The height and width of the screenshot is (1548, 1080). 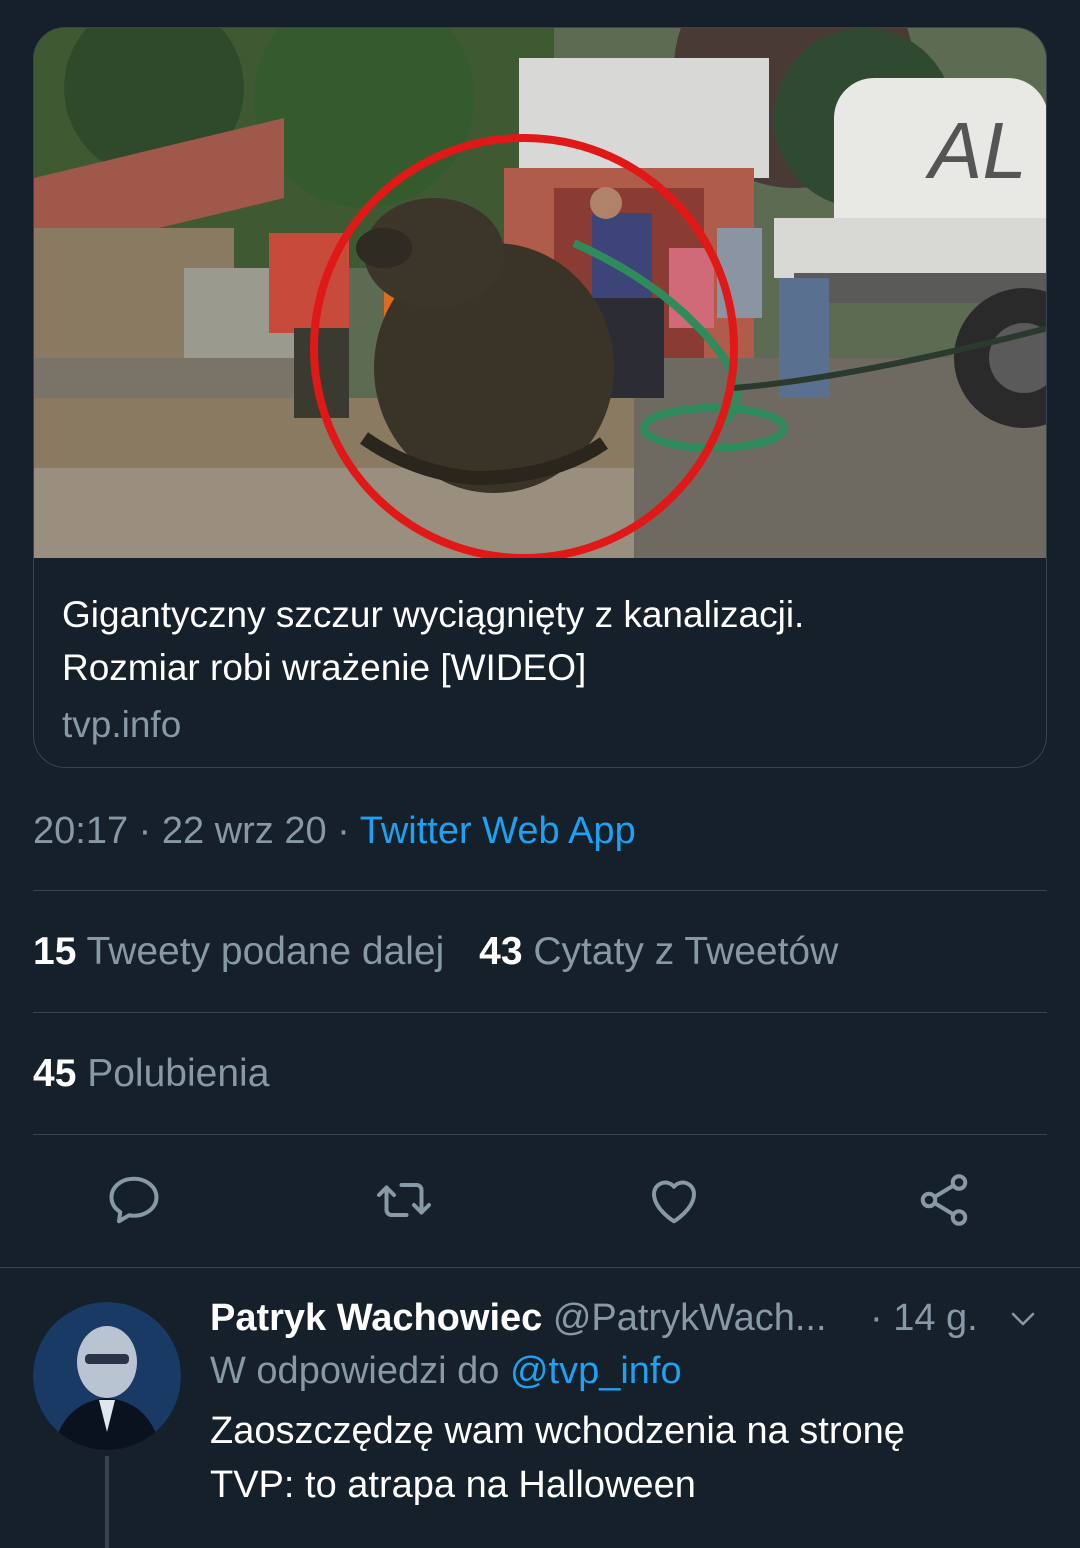 I want to click on retweet-icon, so click(x=404, y=1200).